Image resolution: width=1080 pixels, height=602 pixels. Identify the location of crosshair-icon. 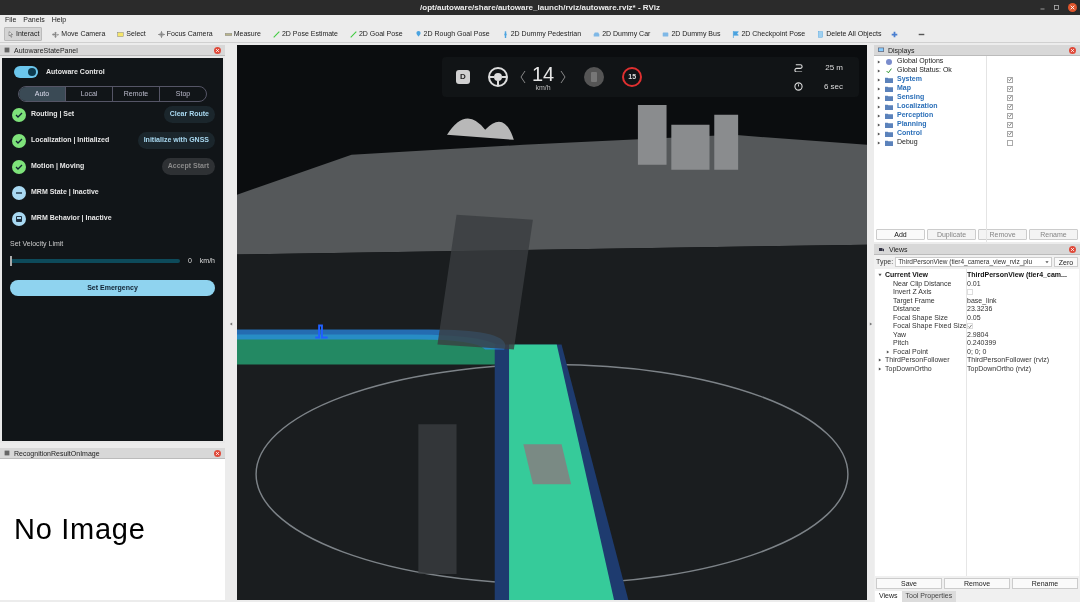
(161, 34).